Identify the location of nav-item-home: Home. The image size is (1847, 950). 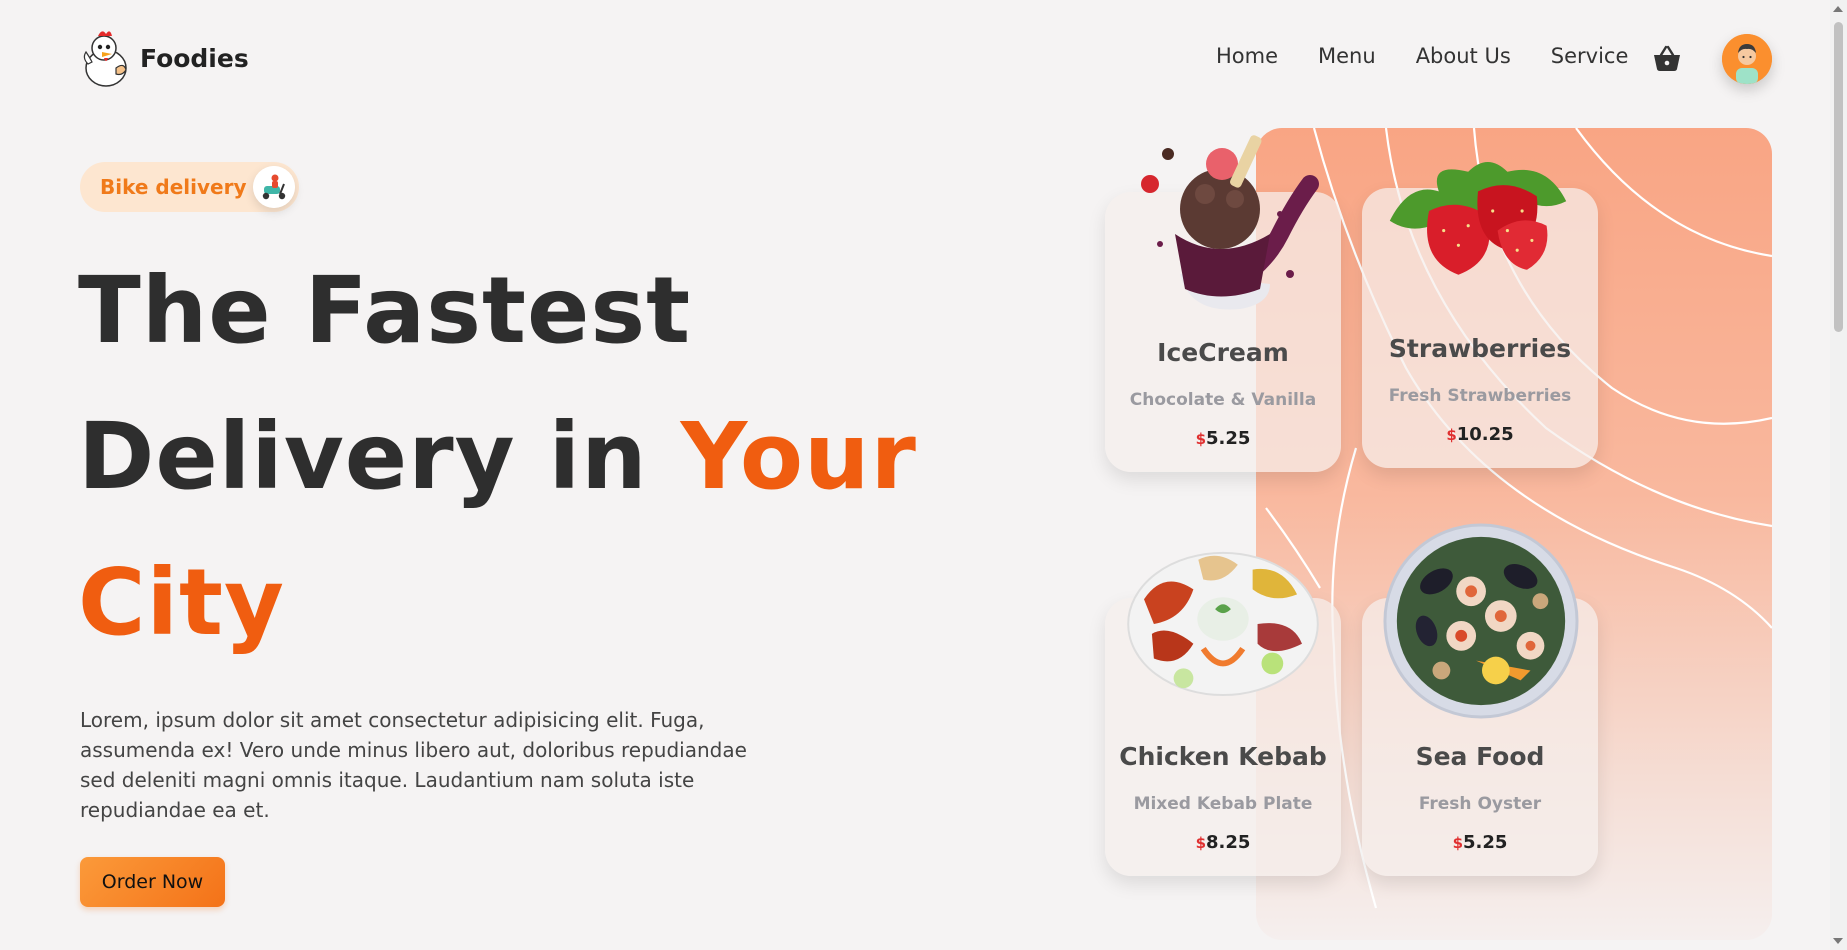
(1247, 56).